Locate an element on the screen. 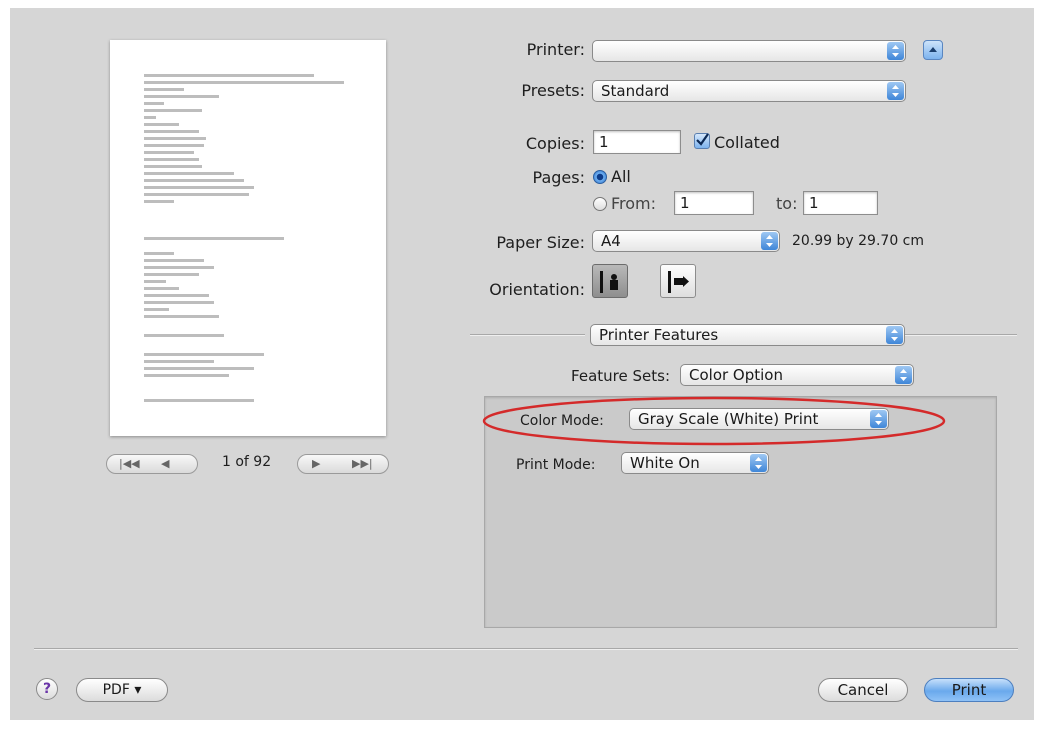  previous-page-button: ◀ is located at coordinates (165, 464).